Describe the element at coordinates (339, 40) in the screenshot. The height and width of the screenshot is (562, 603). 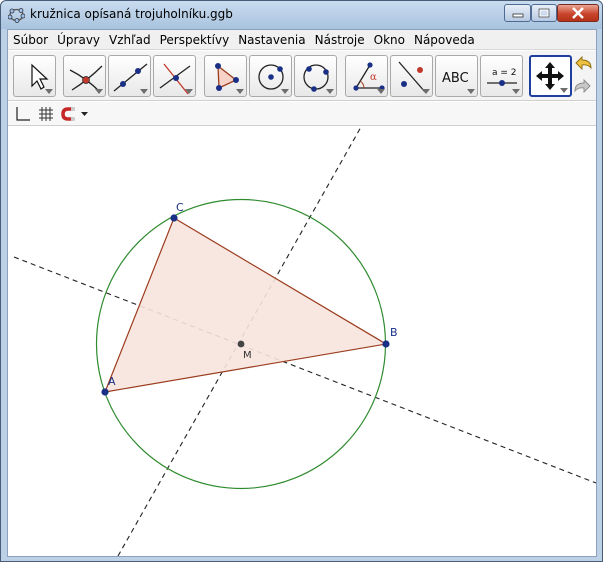
I see `menu-nastroje: Nástroje` at that location.